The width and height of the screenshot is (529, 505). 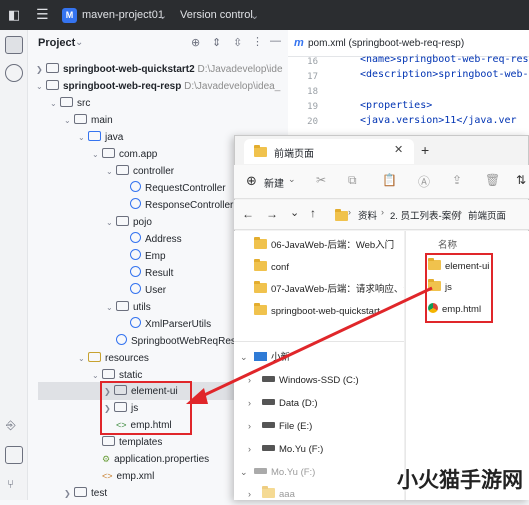 What do you see at coordinates (425, 150) in the screenshot?
I see `new-tab-icon: +` at bounding box center [425, 150].